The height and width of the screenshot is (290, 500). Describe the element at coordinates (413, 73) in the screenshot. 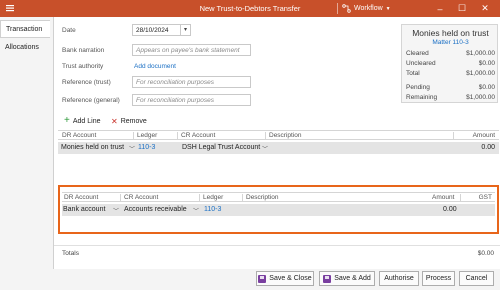

I see `monies-row-label: Total` at that location.